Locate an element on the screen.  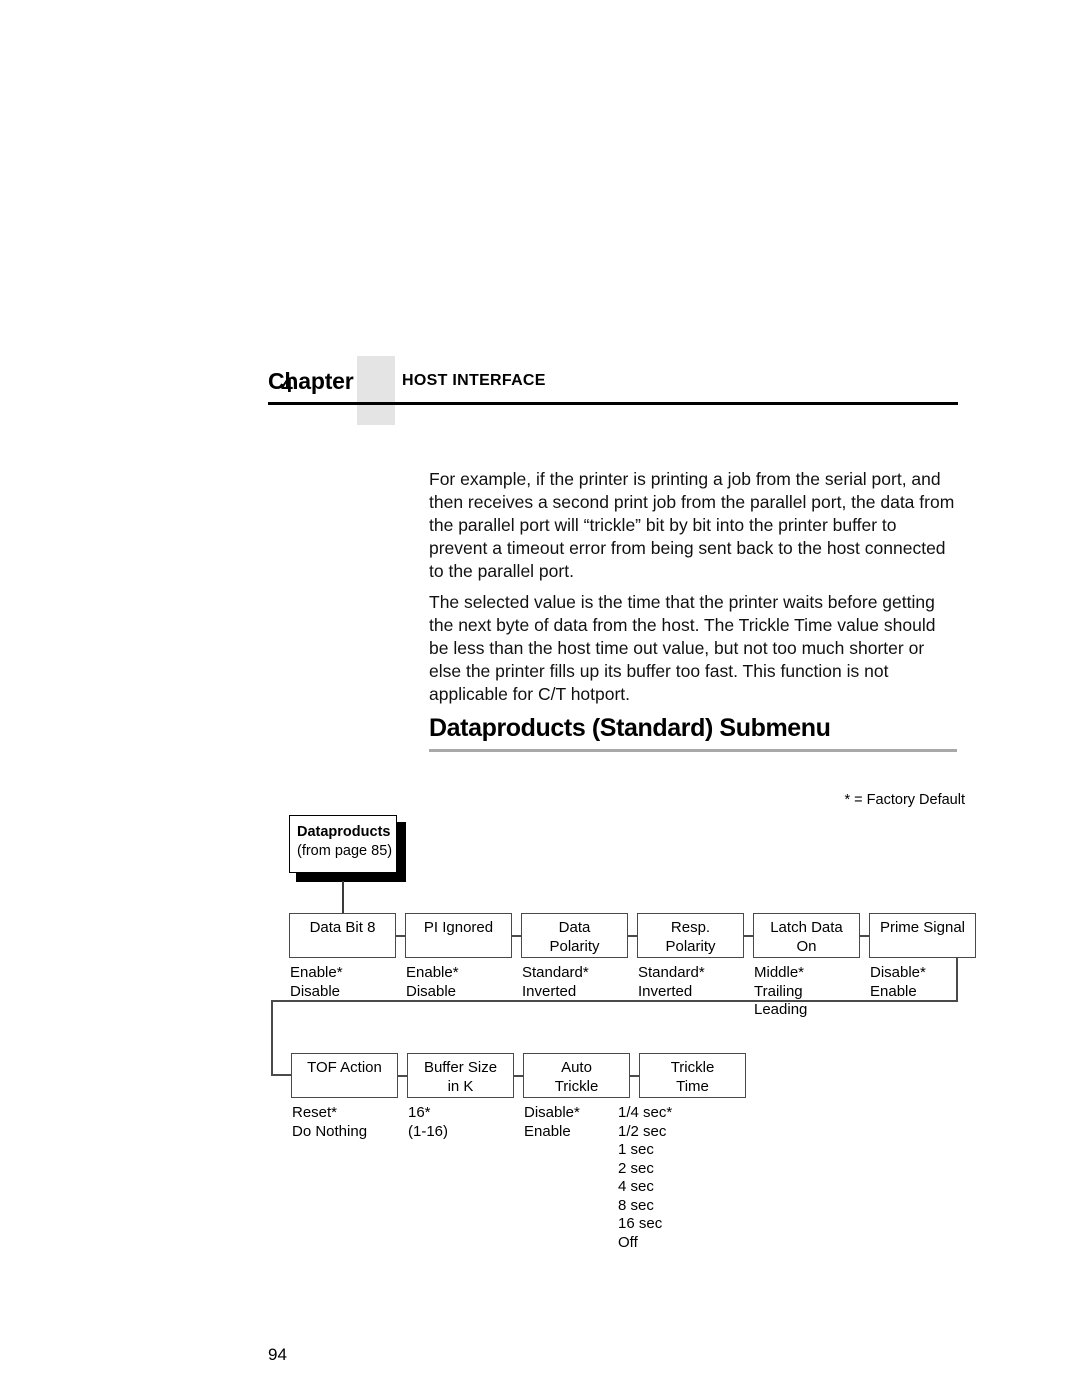
option-item: Reset* is located at coordinates (315, 1112).